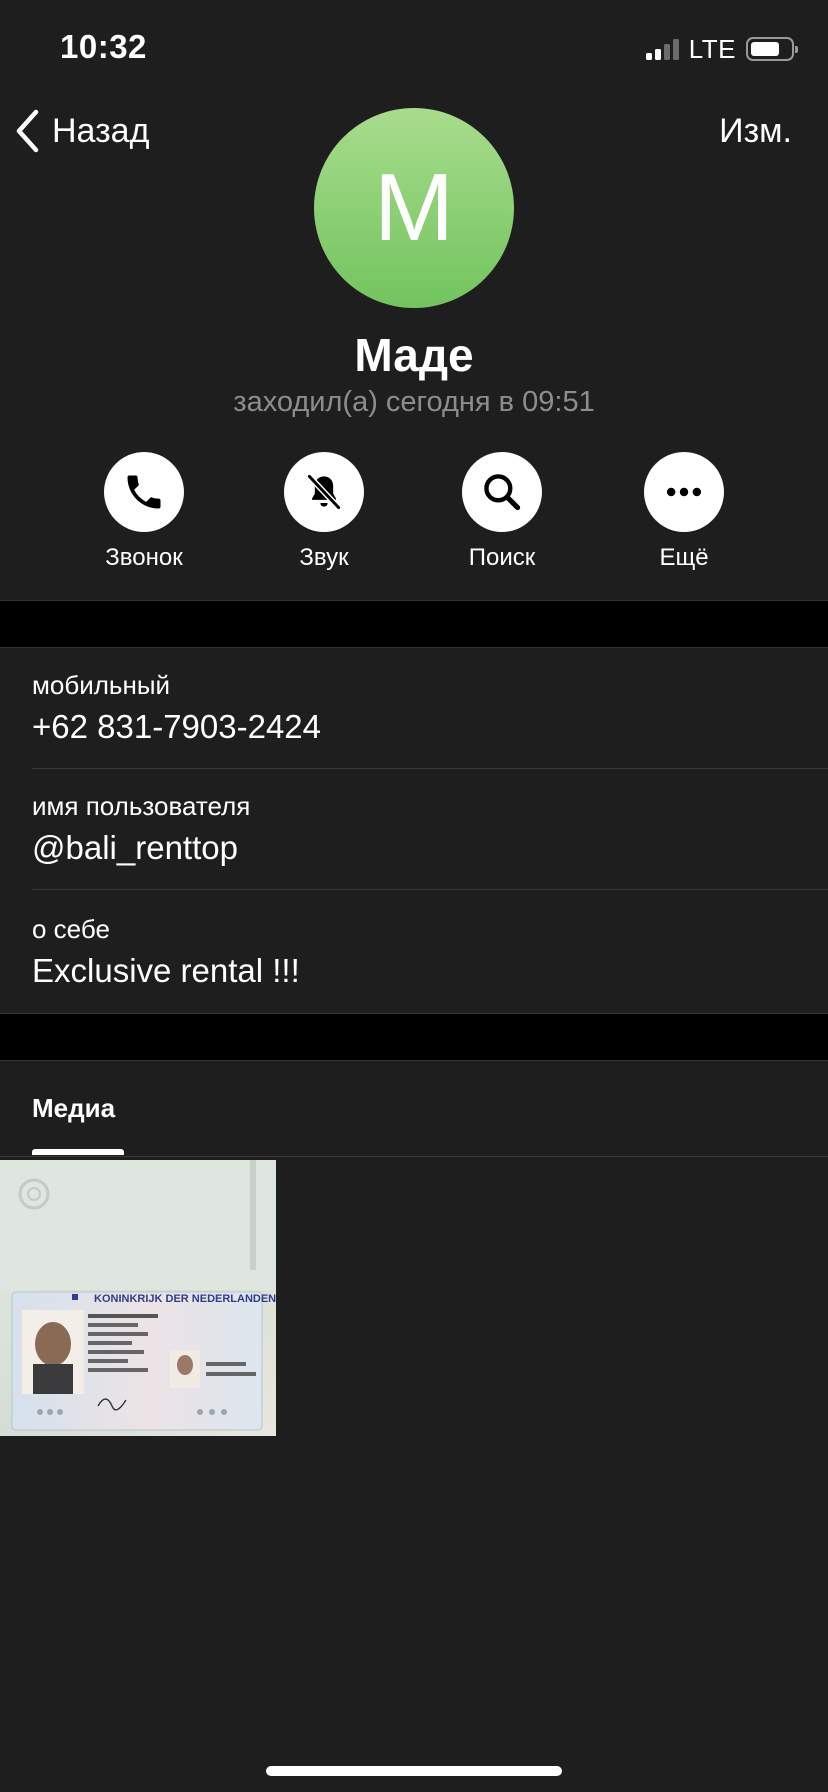  Describe the element at coordinates (414, 355) in the screenshot. I see `contact-name: Маде` at that location.